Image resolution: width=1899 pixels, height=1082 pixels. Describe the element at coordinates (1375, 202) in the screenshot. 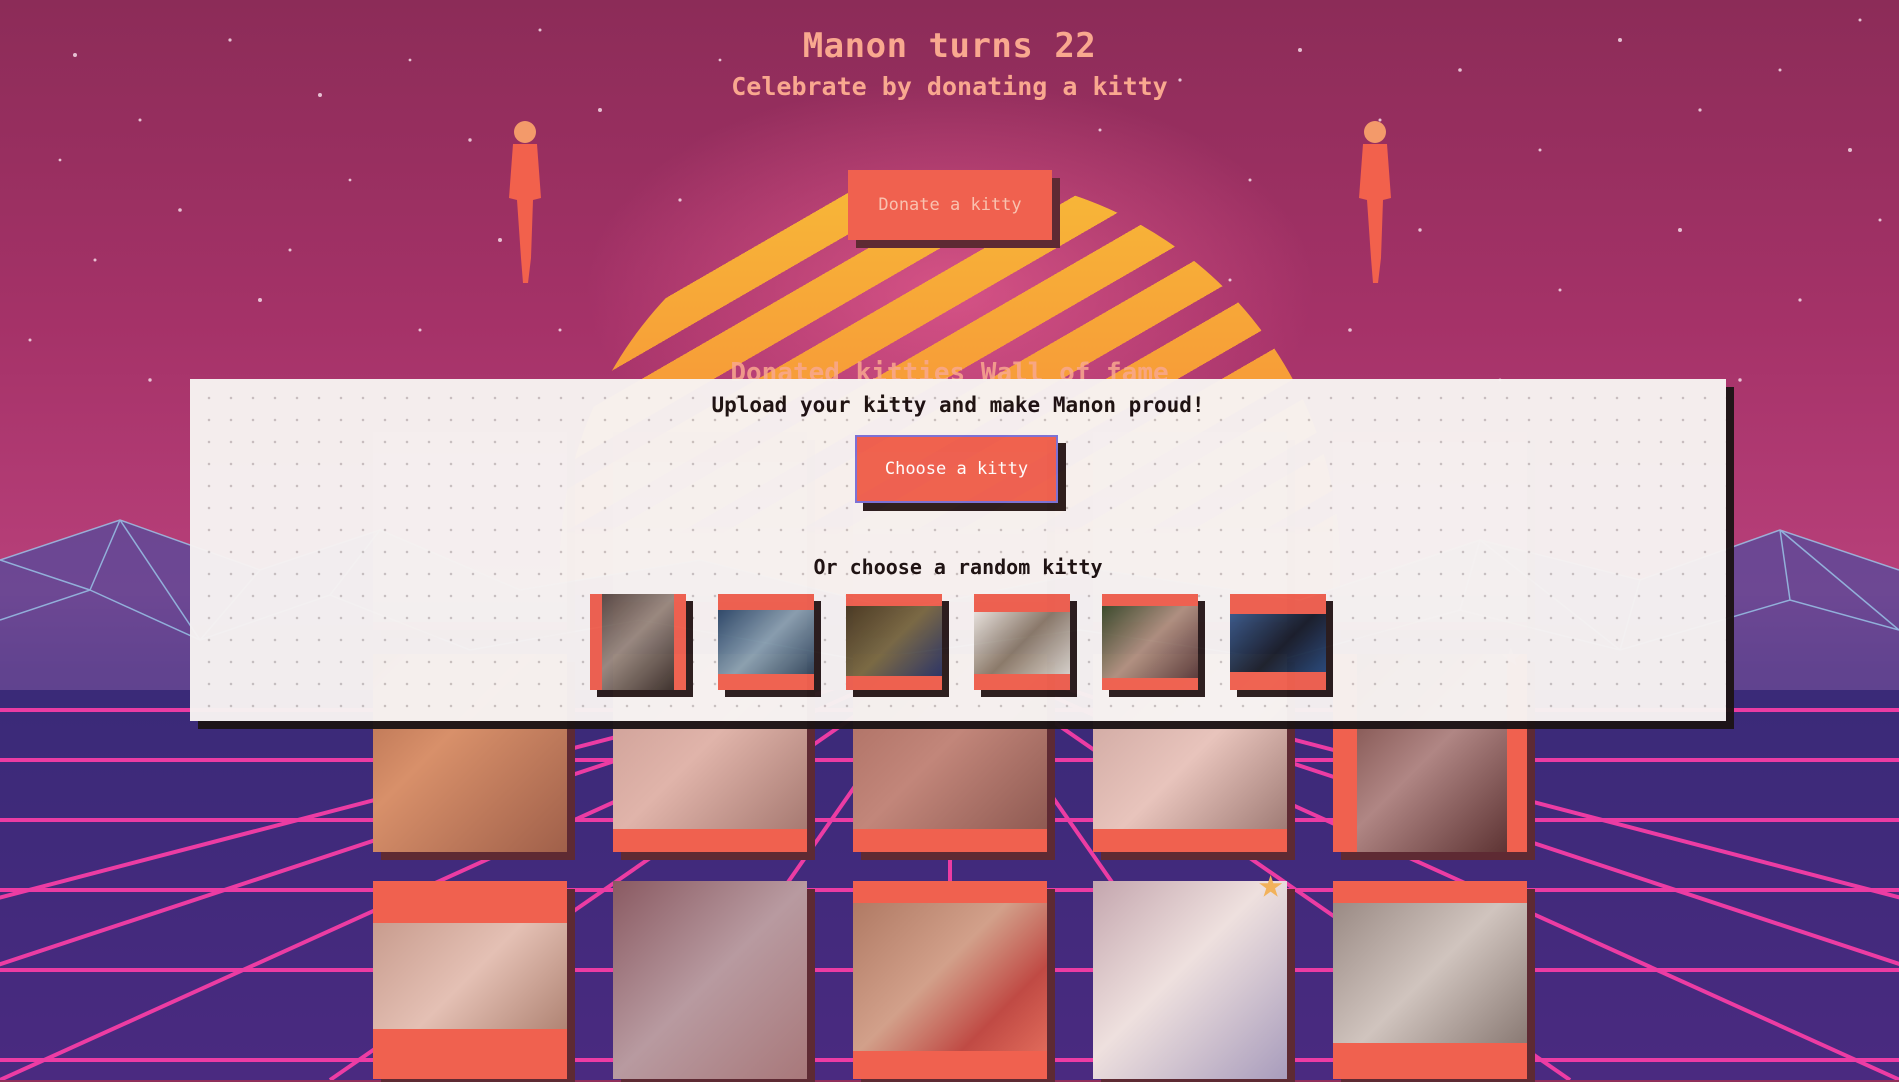

I see `dancing-girl-figure-right` at that location.